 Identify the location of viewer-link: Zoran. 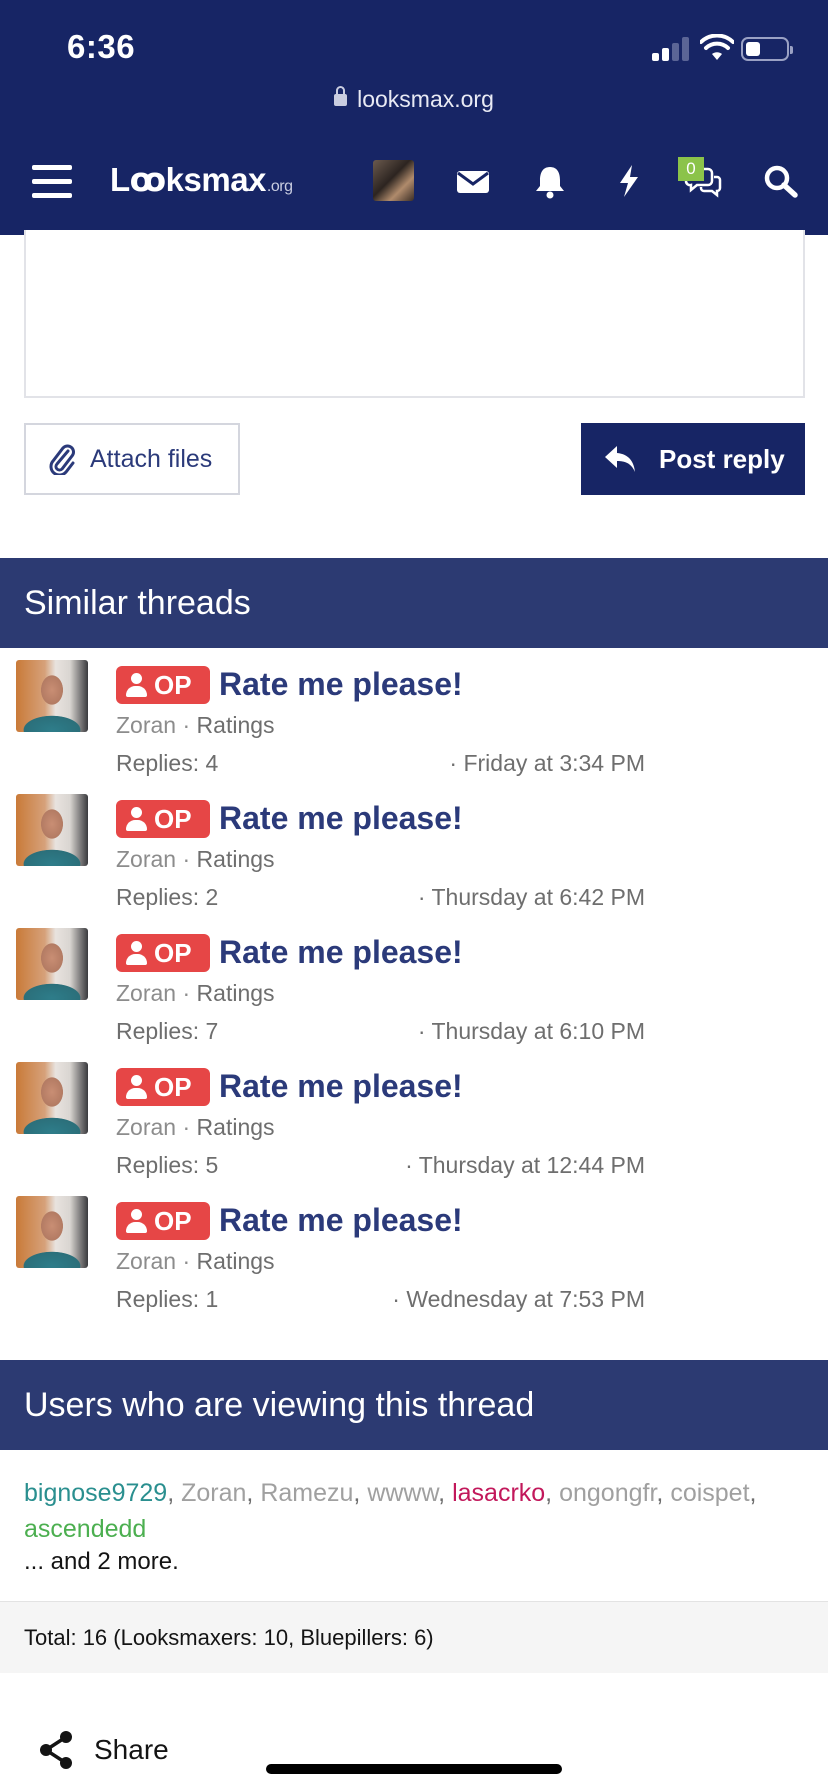
(213, 1493).